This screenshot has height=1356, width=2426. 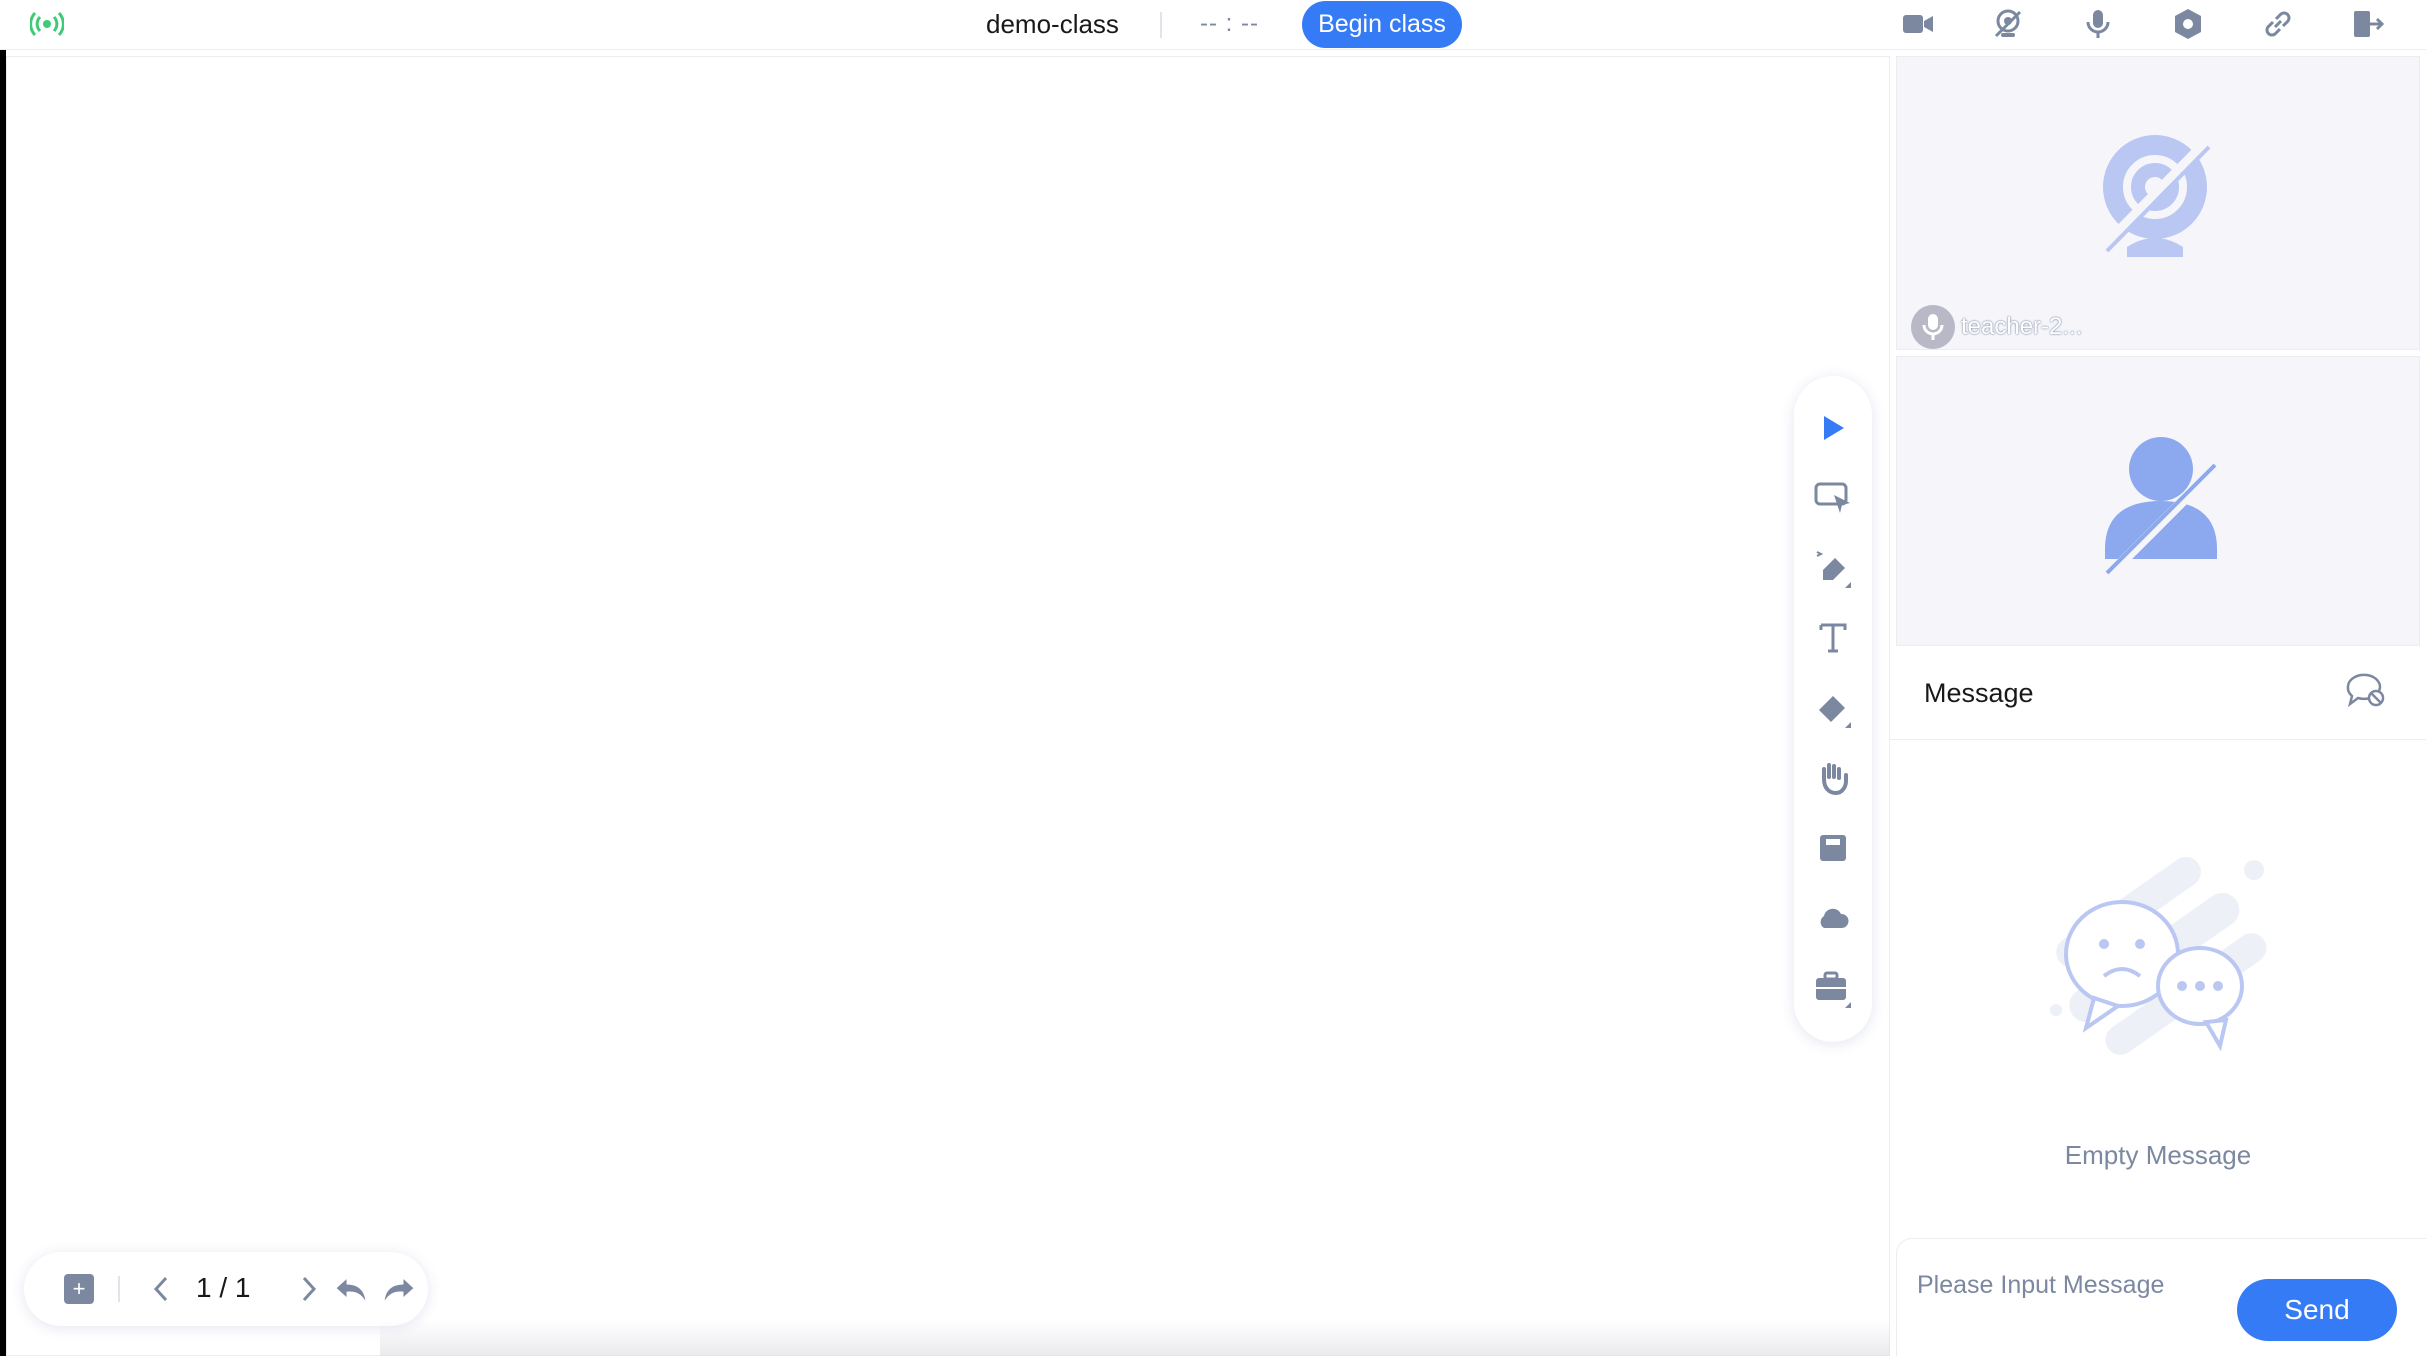 I want to click on pen-icon, so click(x=1833, y=568).